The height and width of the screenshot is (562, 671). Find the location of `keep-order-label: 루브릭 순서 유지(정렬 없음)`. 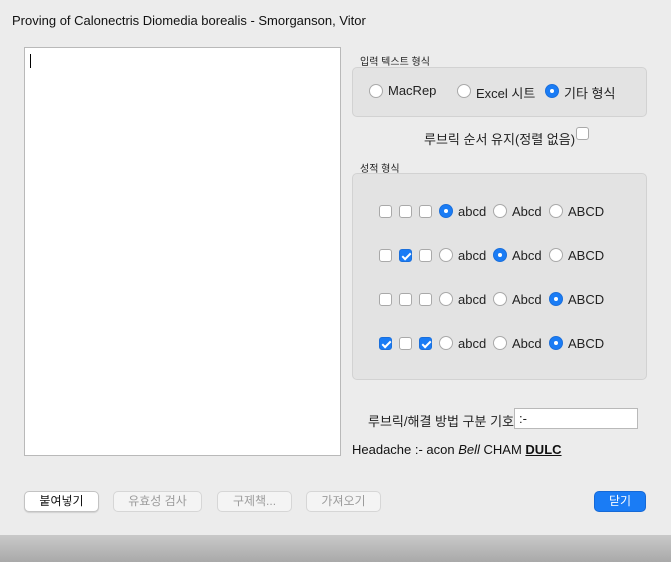

keep-order-label: 루브릭 순서 유지(정렬 없음) is located at coordinates (500, 139).